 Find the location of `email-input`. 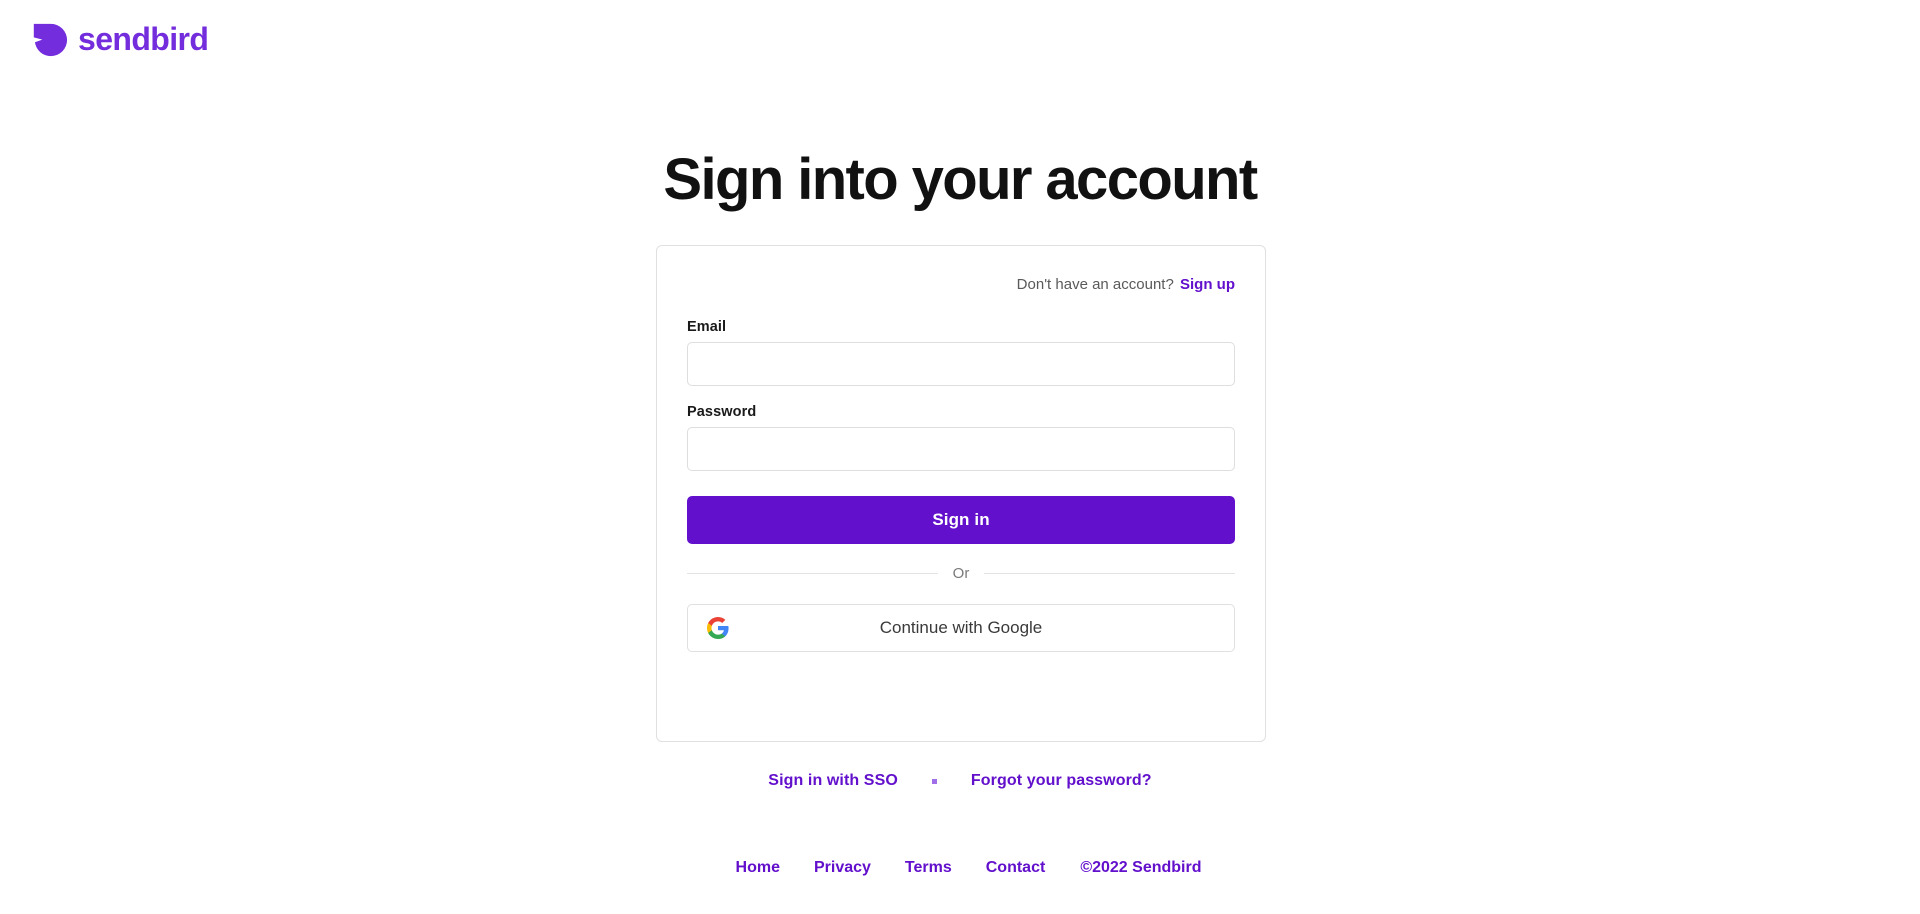

email-input is located at coordinates (961, 364).